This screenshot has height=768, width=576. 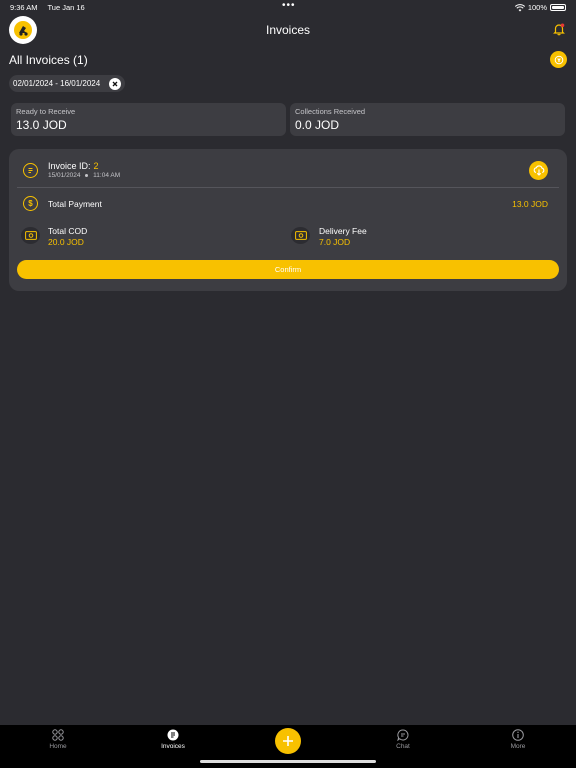 I want to click on multitasking-dots-icon: •••, so click(x=289, y=6).